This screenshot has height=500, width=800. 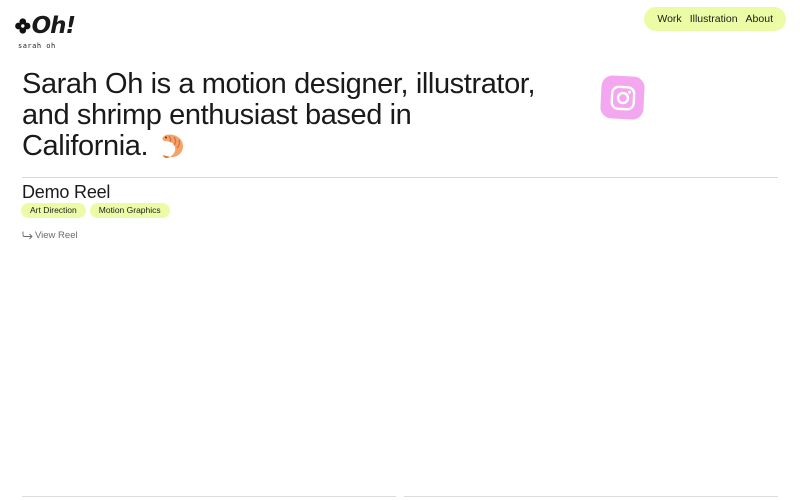 I want to click on view-reel-link: View Reel, so click(x=50, y=235).